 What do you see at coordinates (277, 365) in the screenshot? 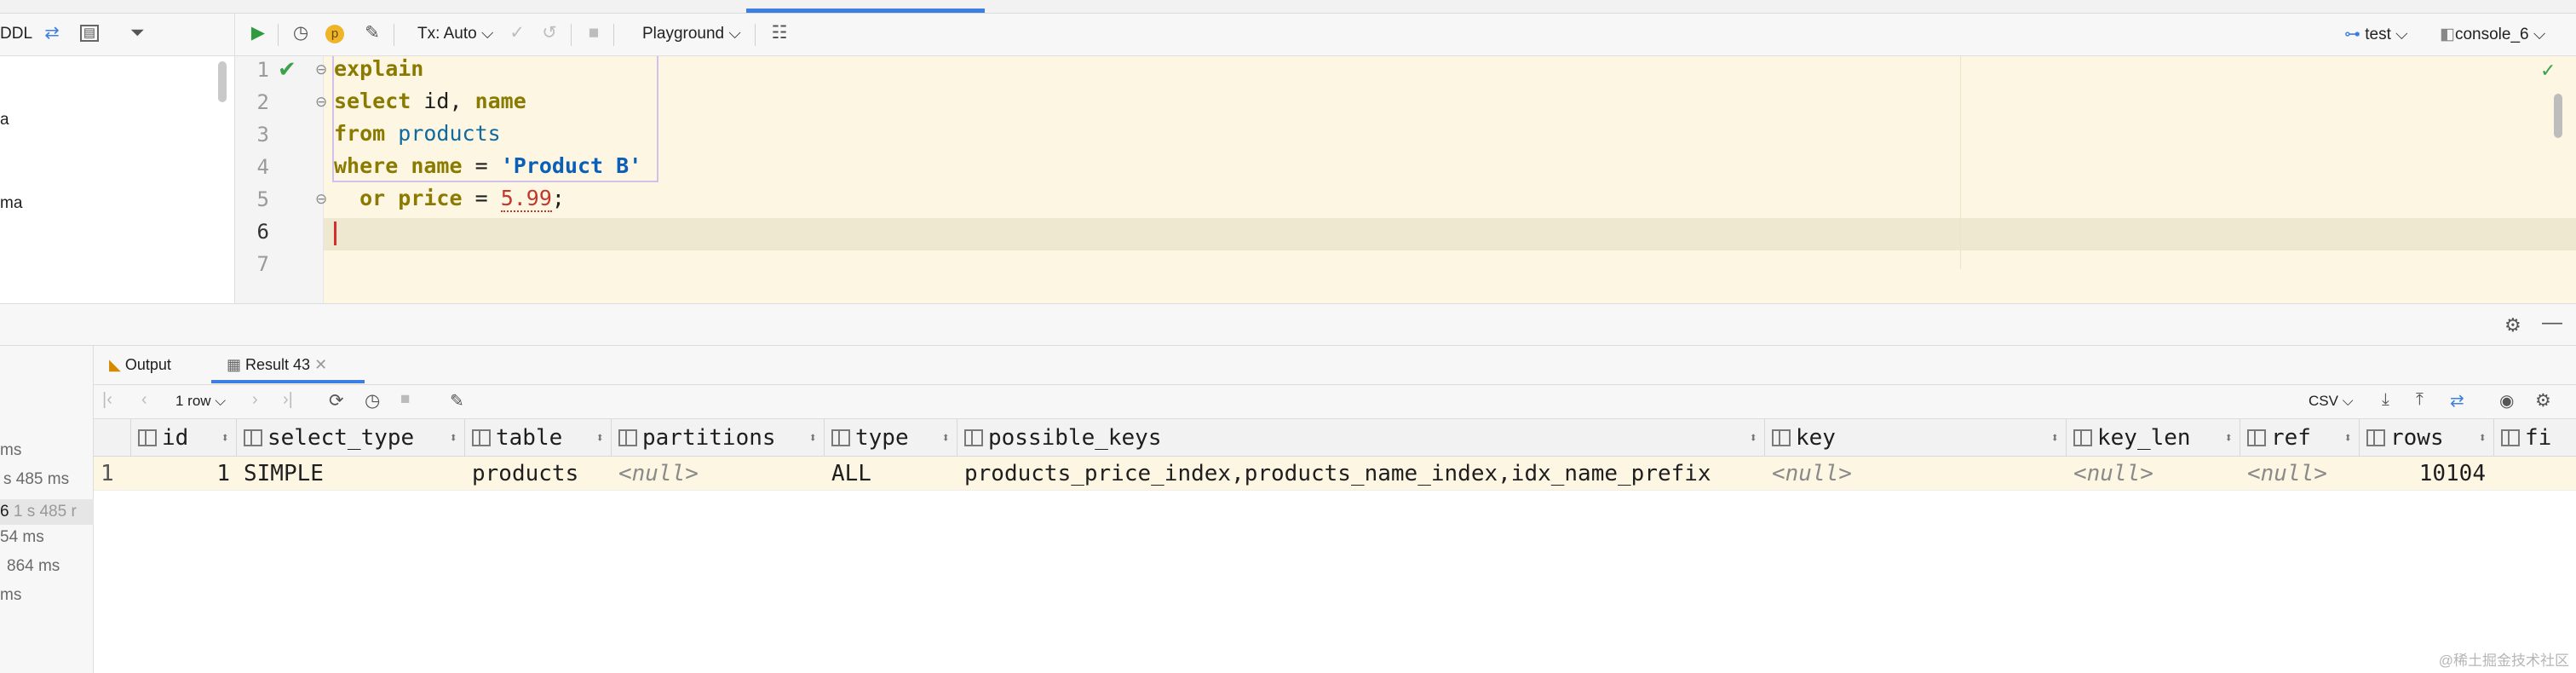
I see `tab-result: ▦ Result 43 ✕` at bounding box center [277, 365].